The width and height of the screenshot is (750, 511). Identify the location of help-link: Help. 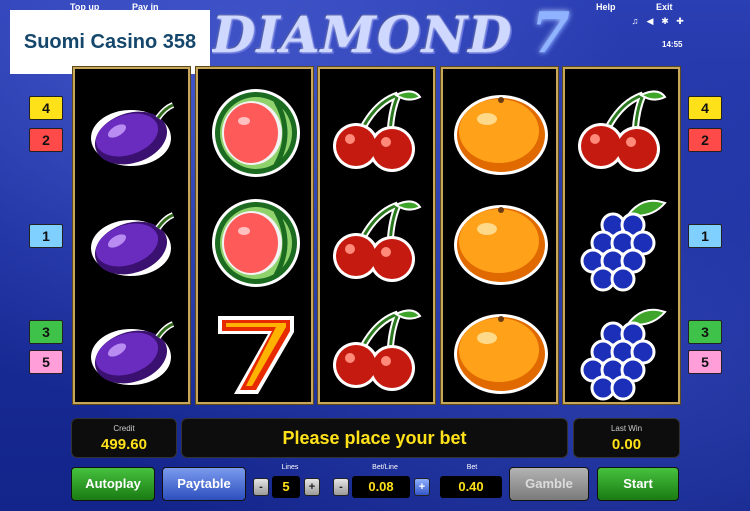
(606, 7).